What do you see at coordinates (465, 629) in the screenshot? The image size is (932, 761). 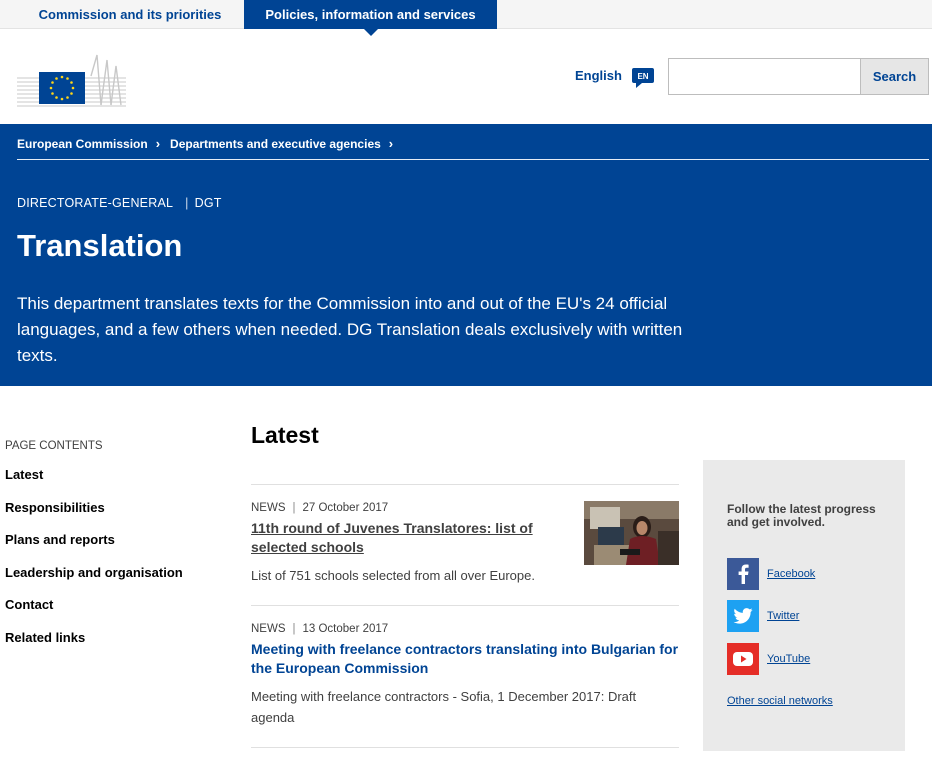 I see `news-meta: NEWS | 13 October 2017` at bounding box center [465, 629].